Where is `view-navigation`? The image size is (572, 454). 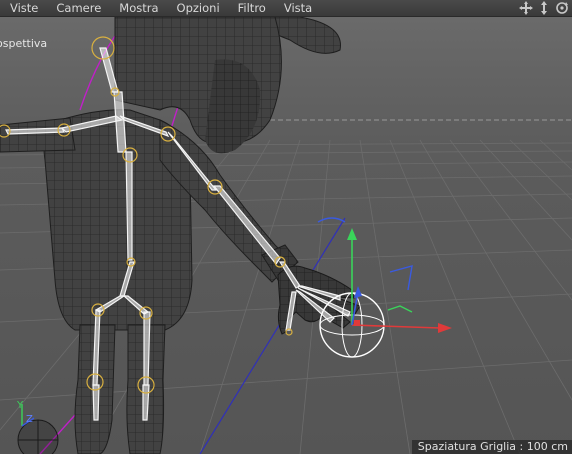 view-navigation is located at coordinates (544, 8).